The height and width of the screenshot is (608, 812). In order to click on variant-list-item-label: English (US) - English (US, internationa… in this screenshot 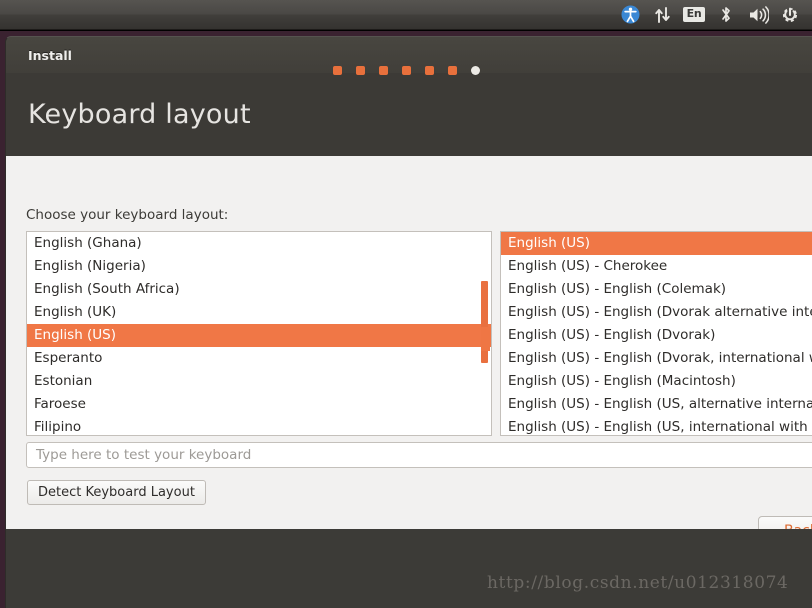, I will do `click(660, 427)`.